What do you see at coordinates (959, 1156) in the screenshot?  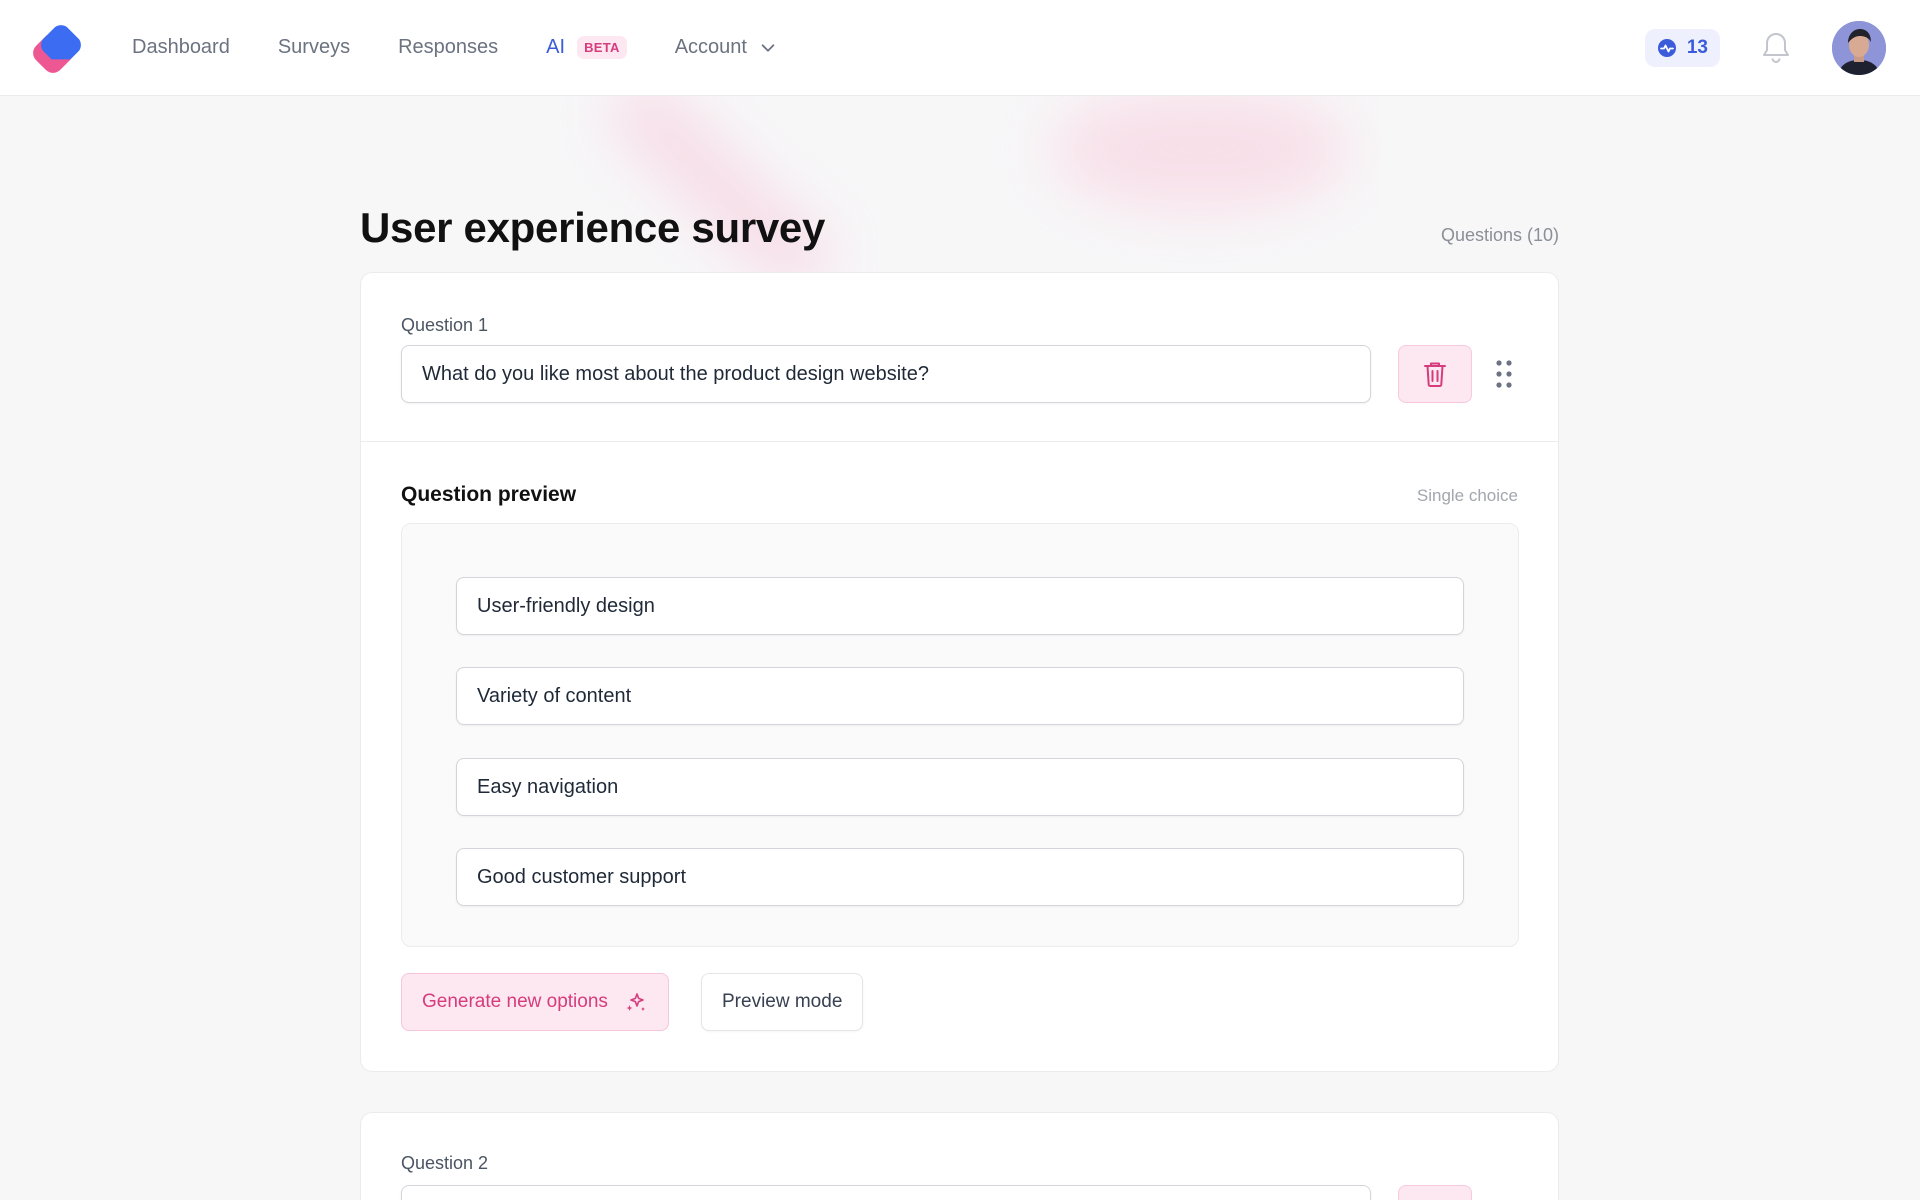 I see `question-card: Question 2` at bounding box center [959, 1156].